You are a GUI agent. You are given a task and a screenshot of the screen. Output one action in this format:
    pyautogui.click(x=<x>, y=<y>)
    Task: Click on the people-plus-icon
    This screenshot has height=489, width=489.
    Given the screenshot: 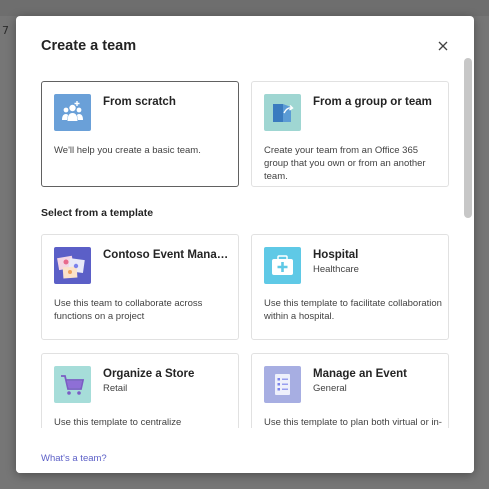 What is the action you would take?
    pyautogui.click(x=72, y=112)
    